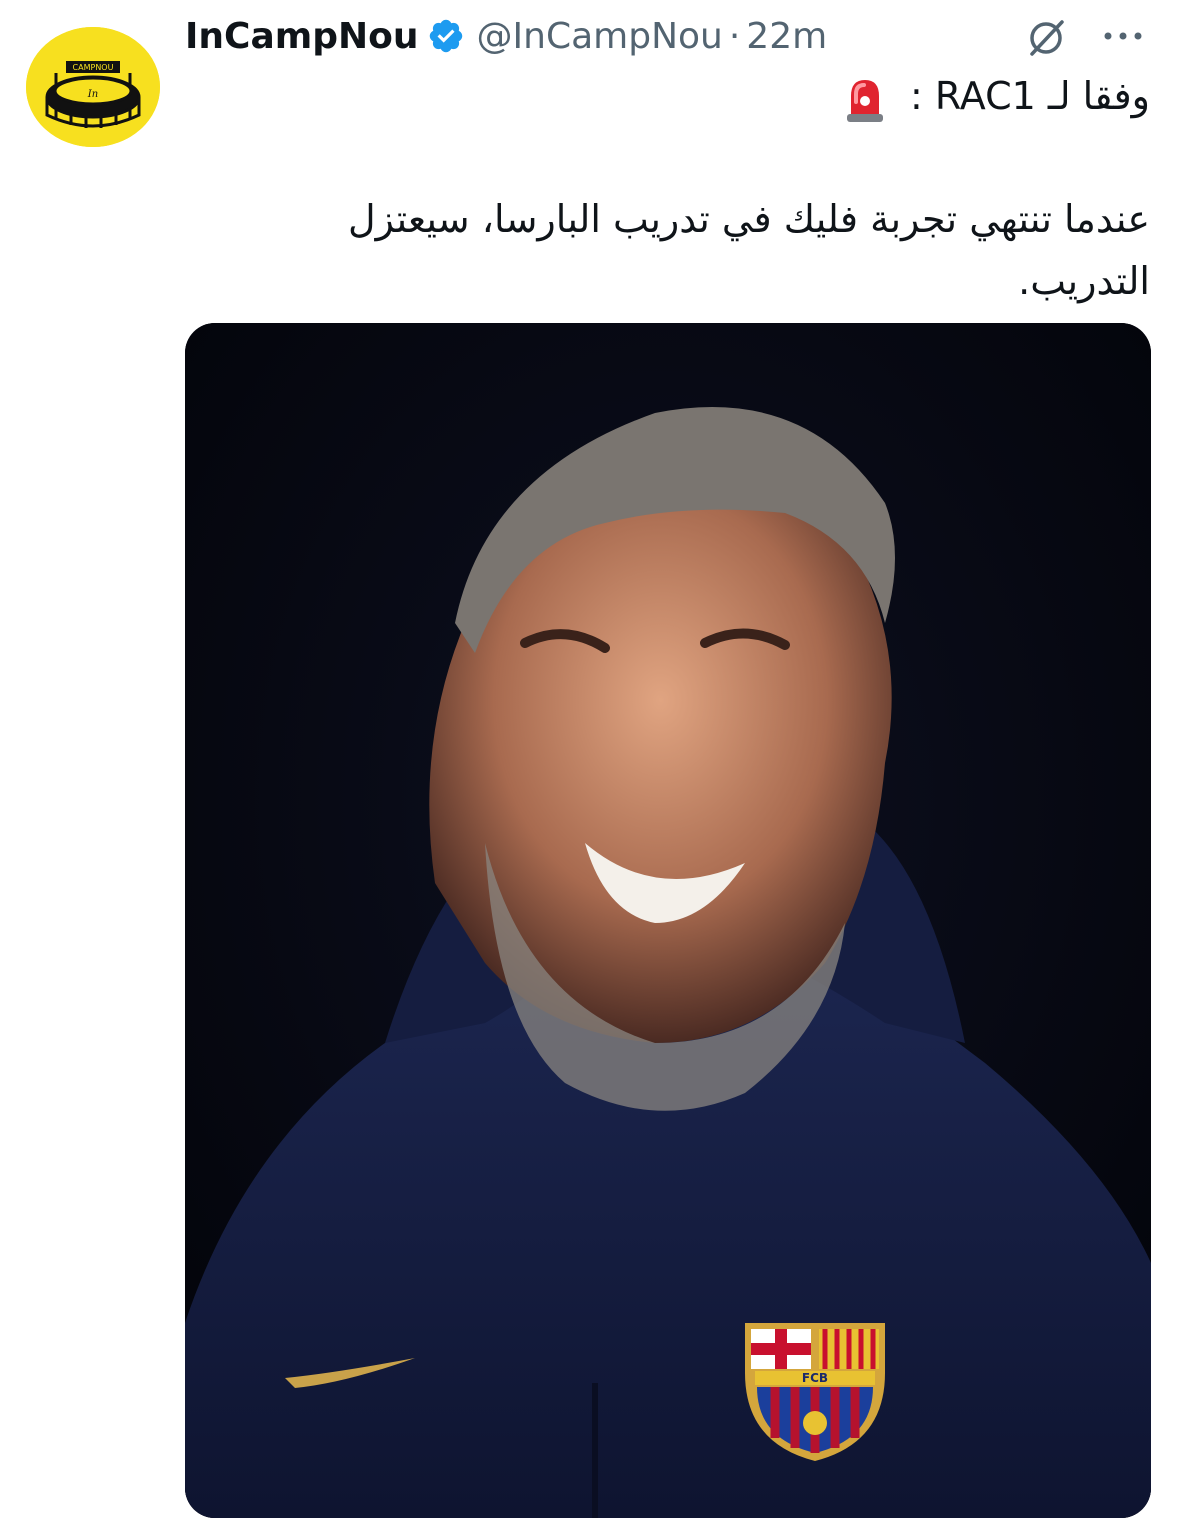  I want to click on svg-text: In, so click(92, 94).